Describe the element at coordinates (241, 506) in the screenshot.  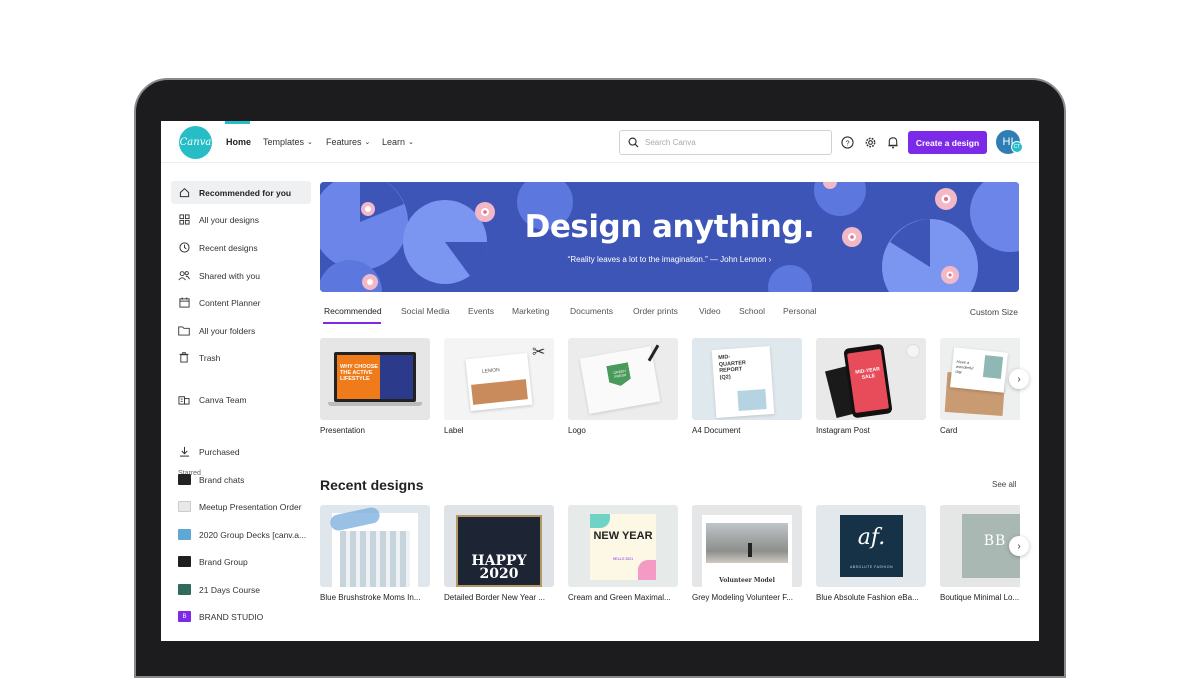
I see `sidebar-starred-meetup: Meetup Presentation Order` at that location.